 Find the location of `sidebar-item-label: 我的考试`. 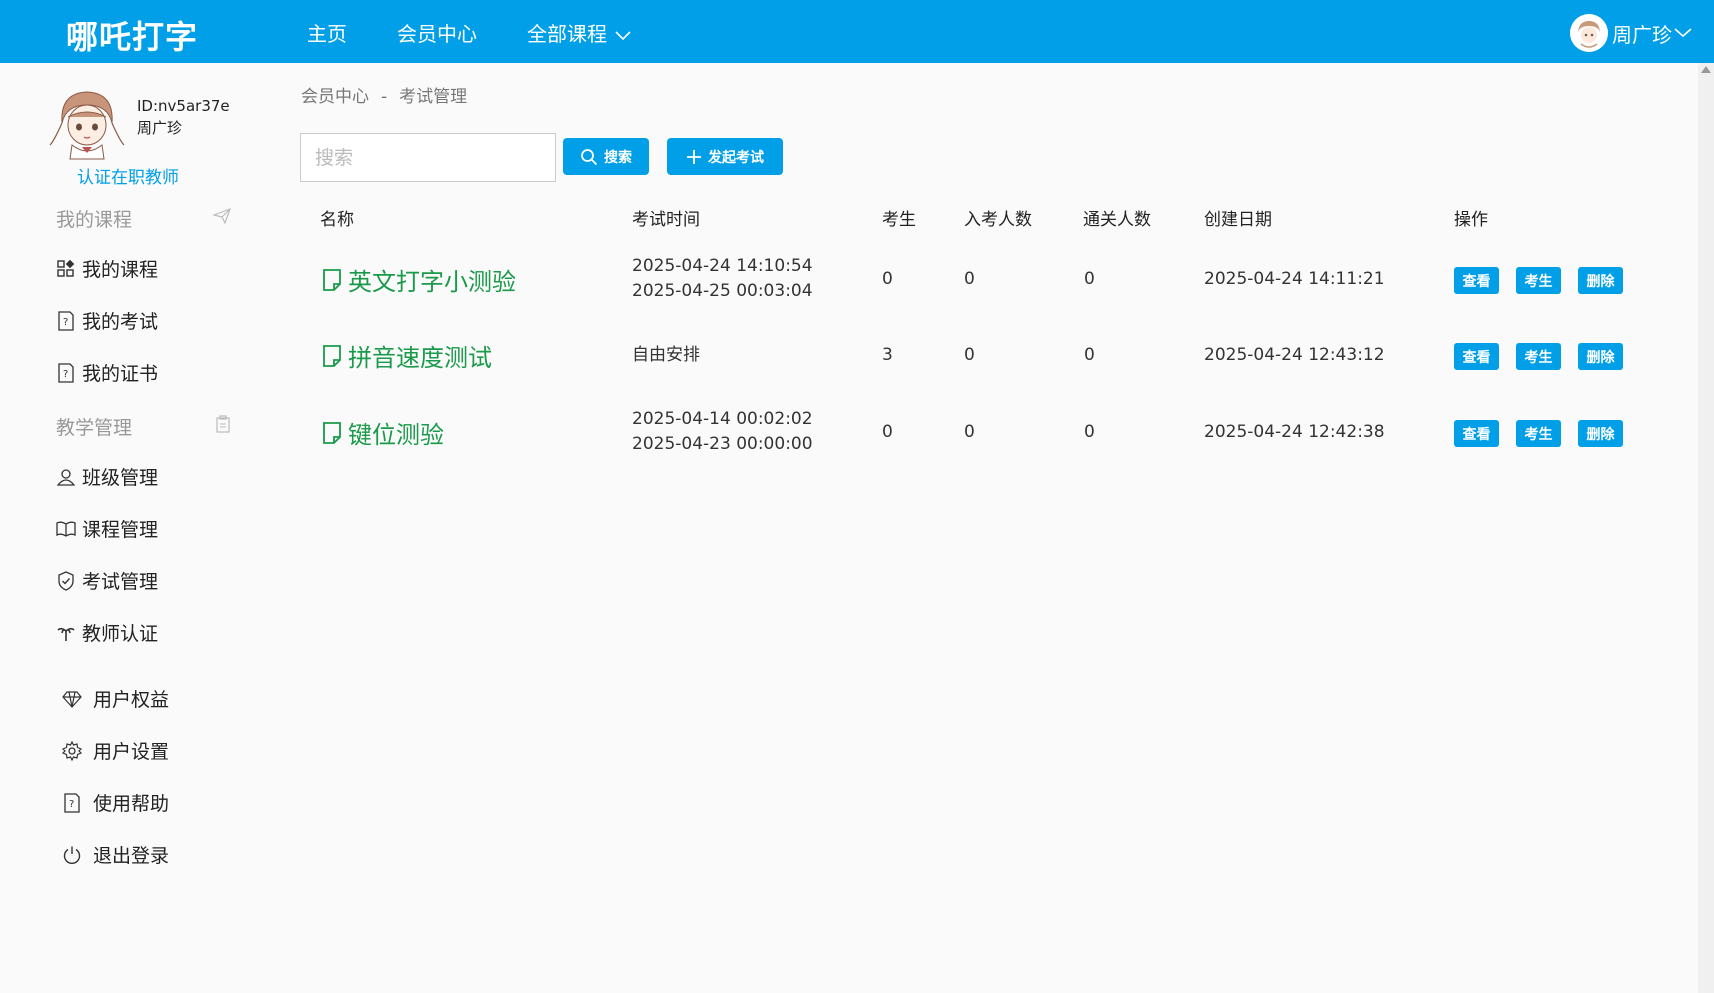

sidebar-item-label: 我的考试 is located at coordinates (120, 322).